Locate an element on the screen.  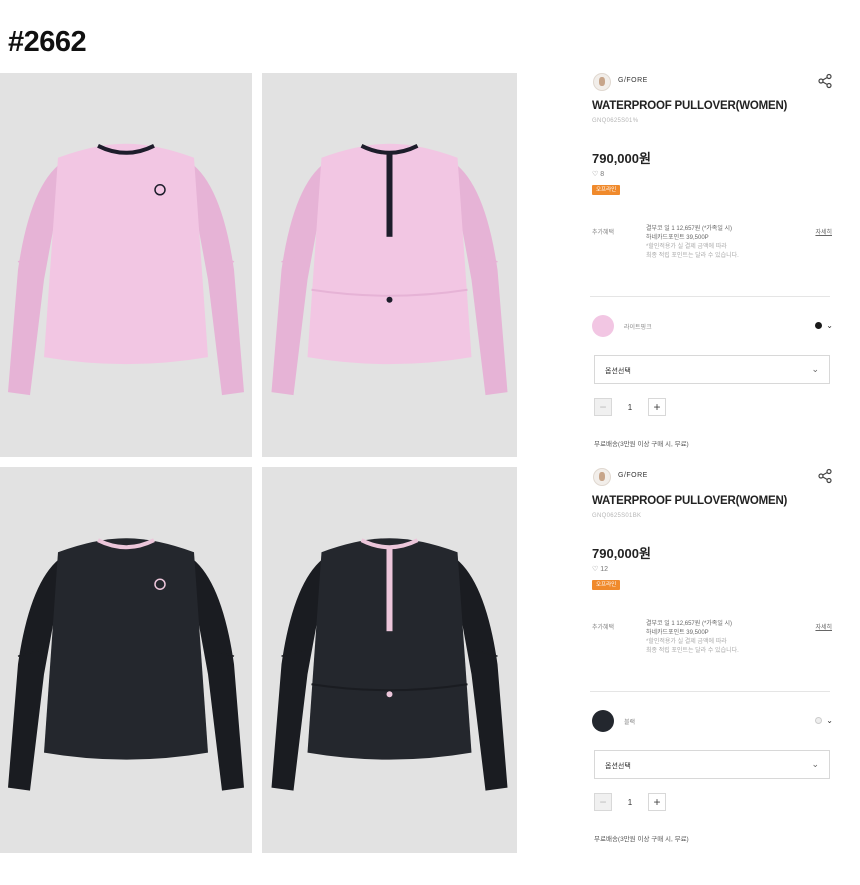
color-name: 블랙 is located at coordinates (630, 723).